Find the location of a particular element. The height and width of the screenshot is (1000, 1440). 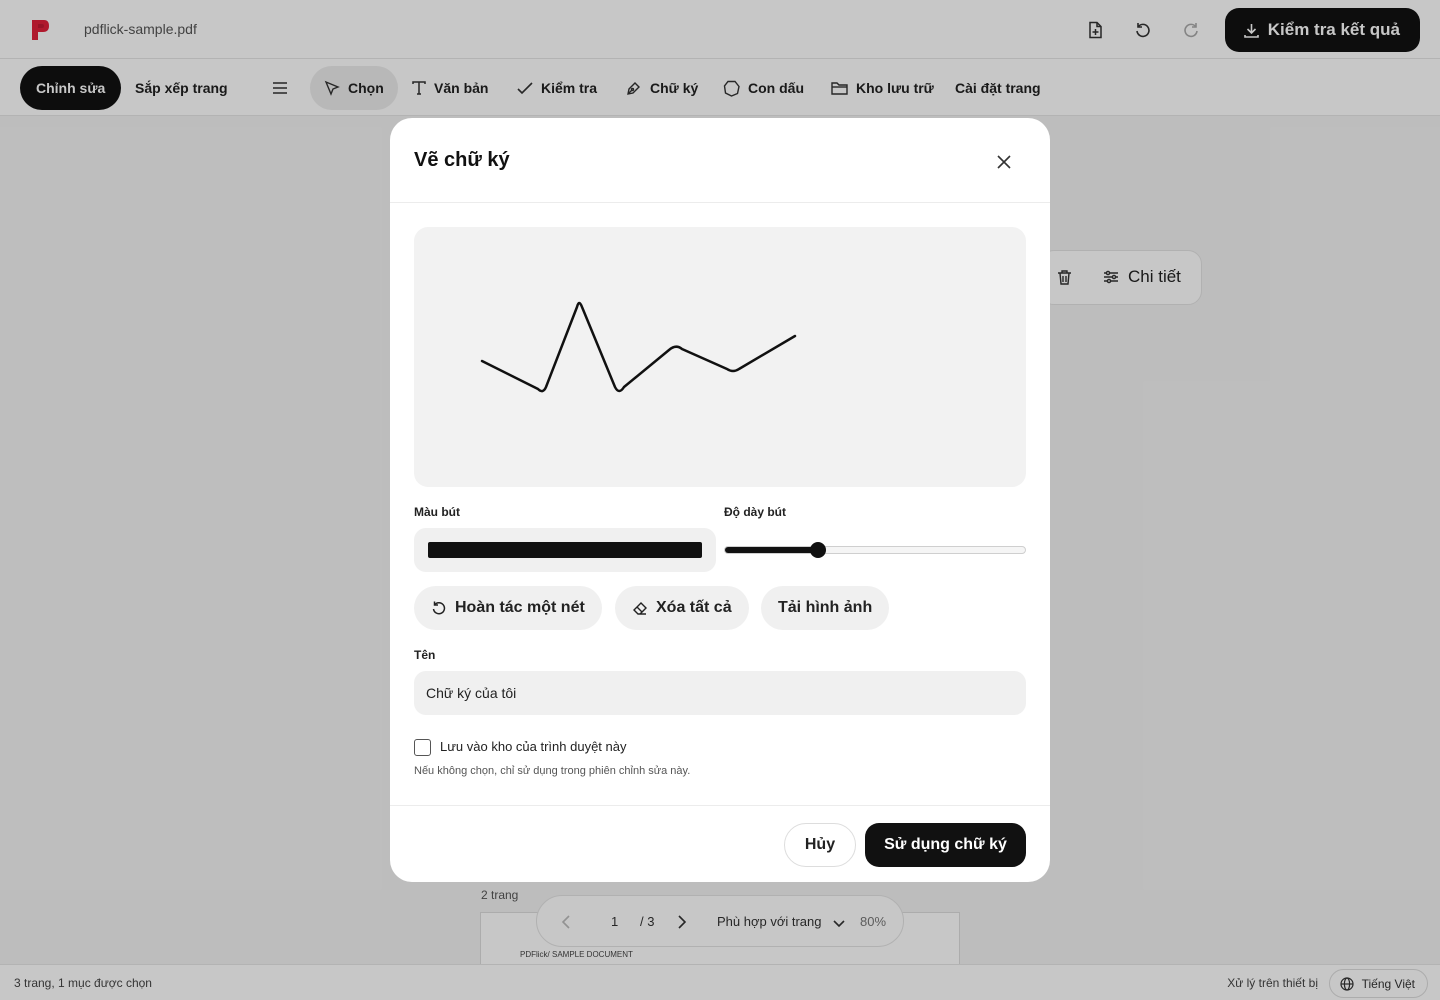

clear-all-button: Xóa tất cả is located at coordinates (682, 608).